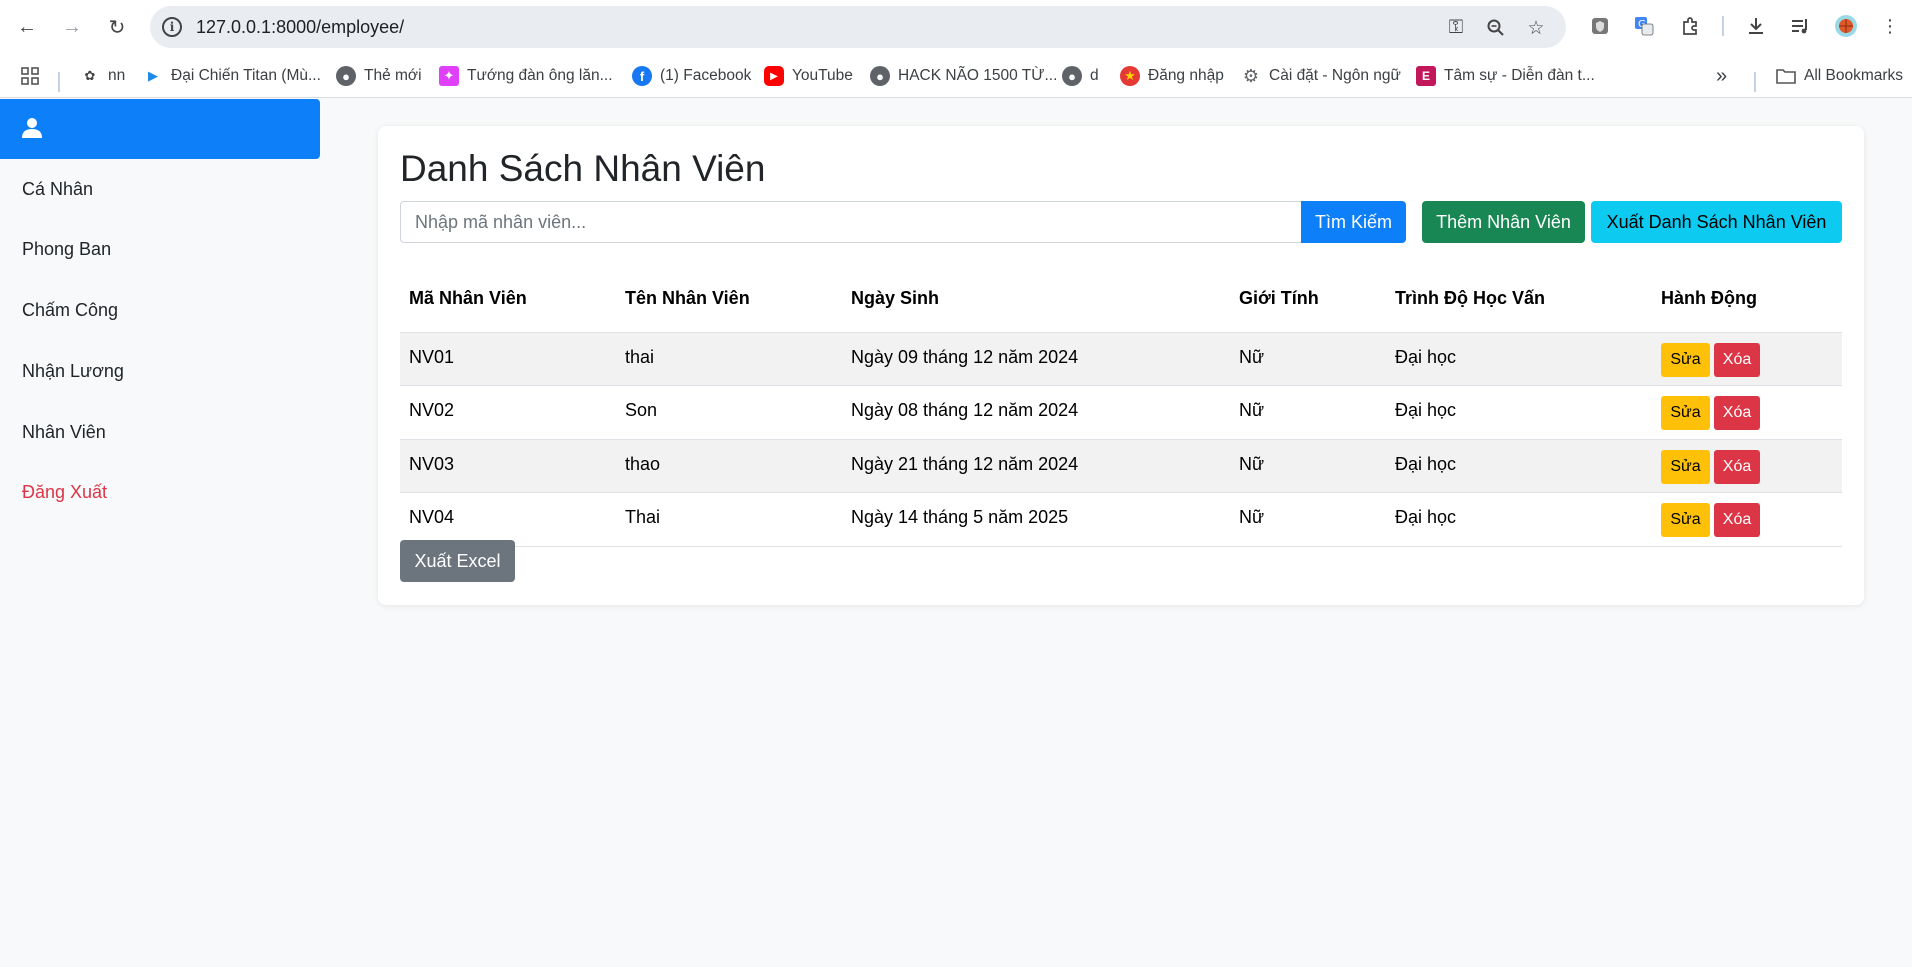 The image size is (1912, 967). I want to click on youtube-icon: ▶, so click(774, 76).